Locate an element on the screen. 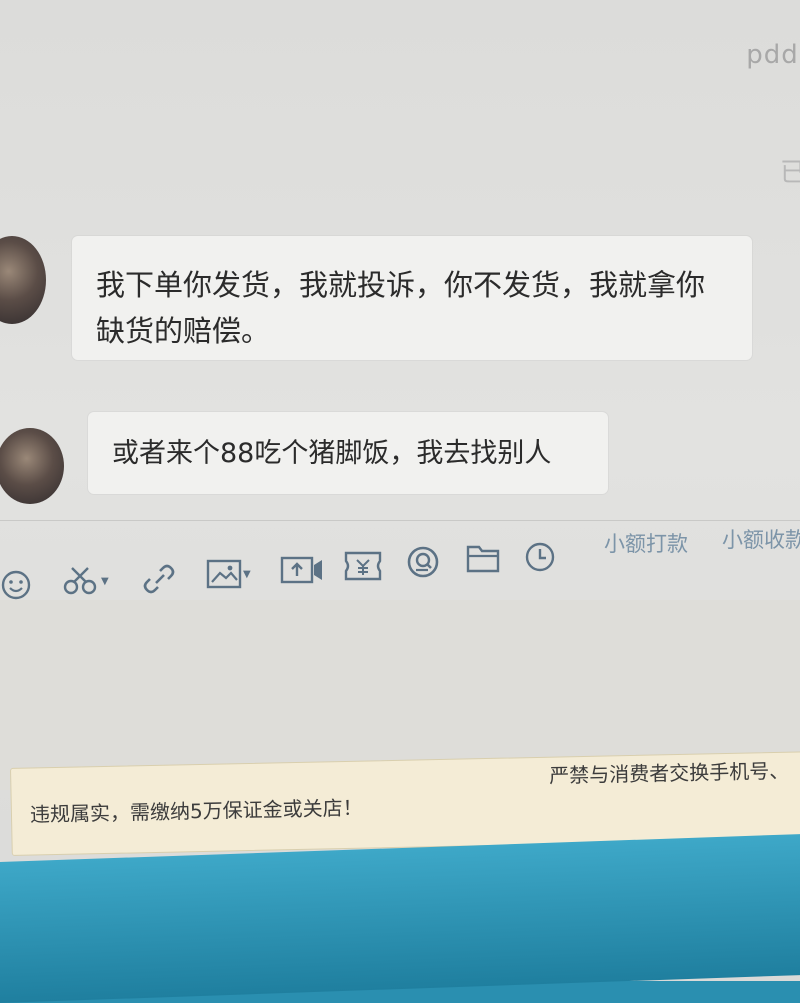 The height and width of the screenshot is (1003, 800). search-order-icon is located at coordinates (423, 562).